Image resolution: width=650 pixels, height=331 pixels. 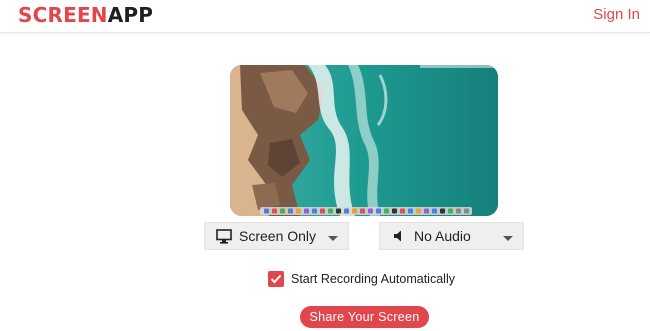 What do you see at coordinates (364, 317) in the screenshot?
I see `share-screen-button: Share Your Screen` at bounding box center [364, 317].